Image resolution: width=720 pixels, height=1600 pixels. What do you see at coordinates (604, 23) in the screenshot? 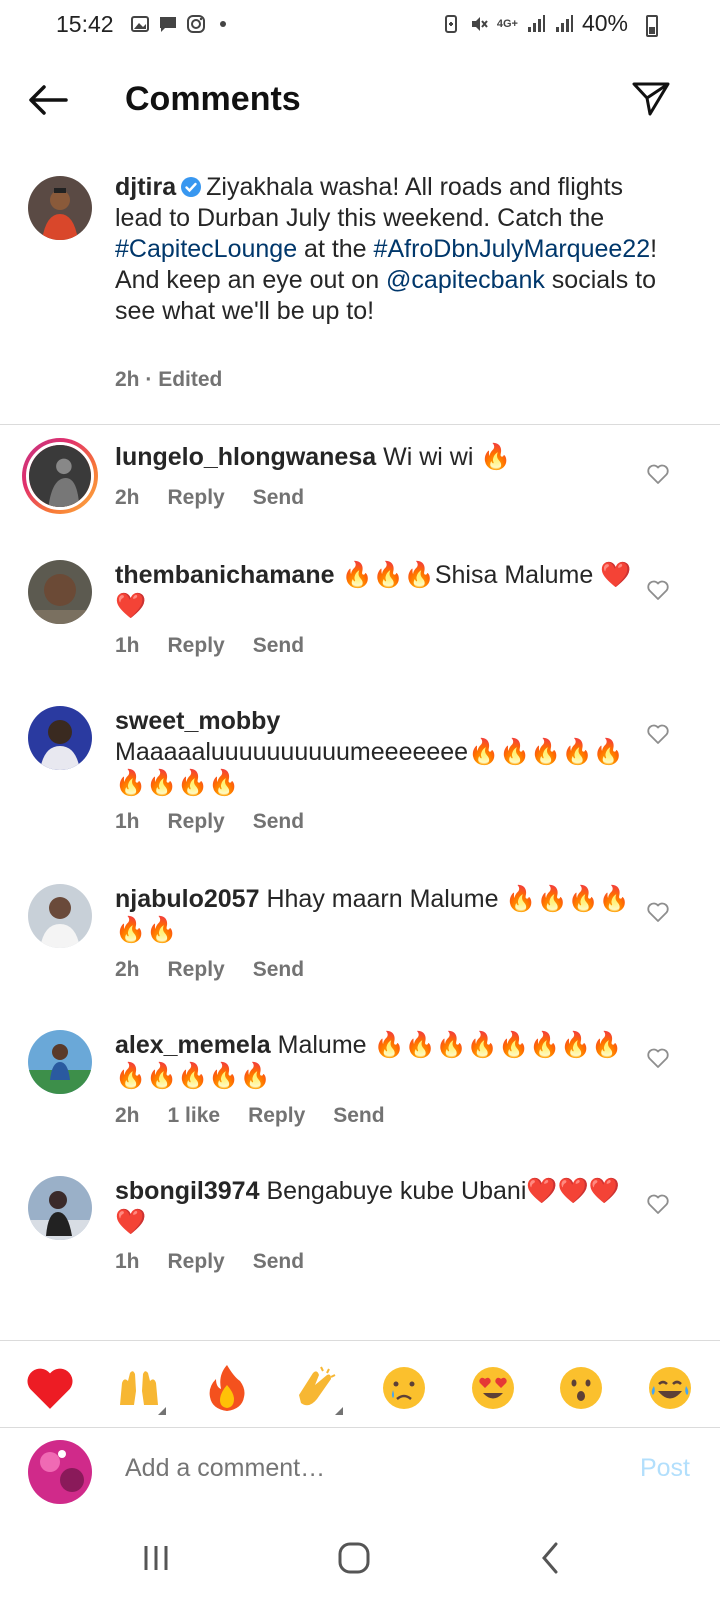
I see `battery-percent: 40%` at bounding box center [604, 23].